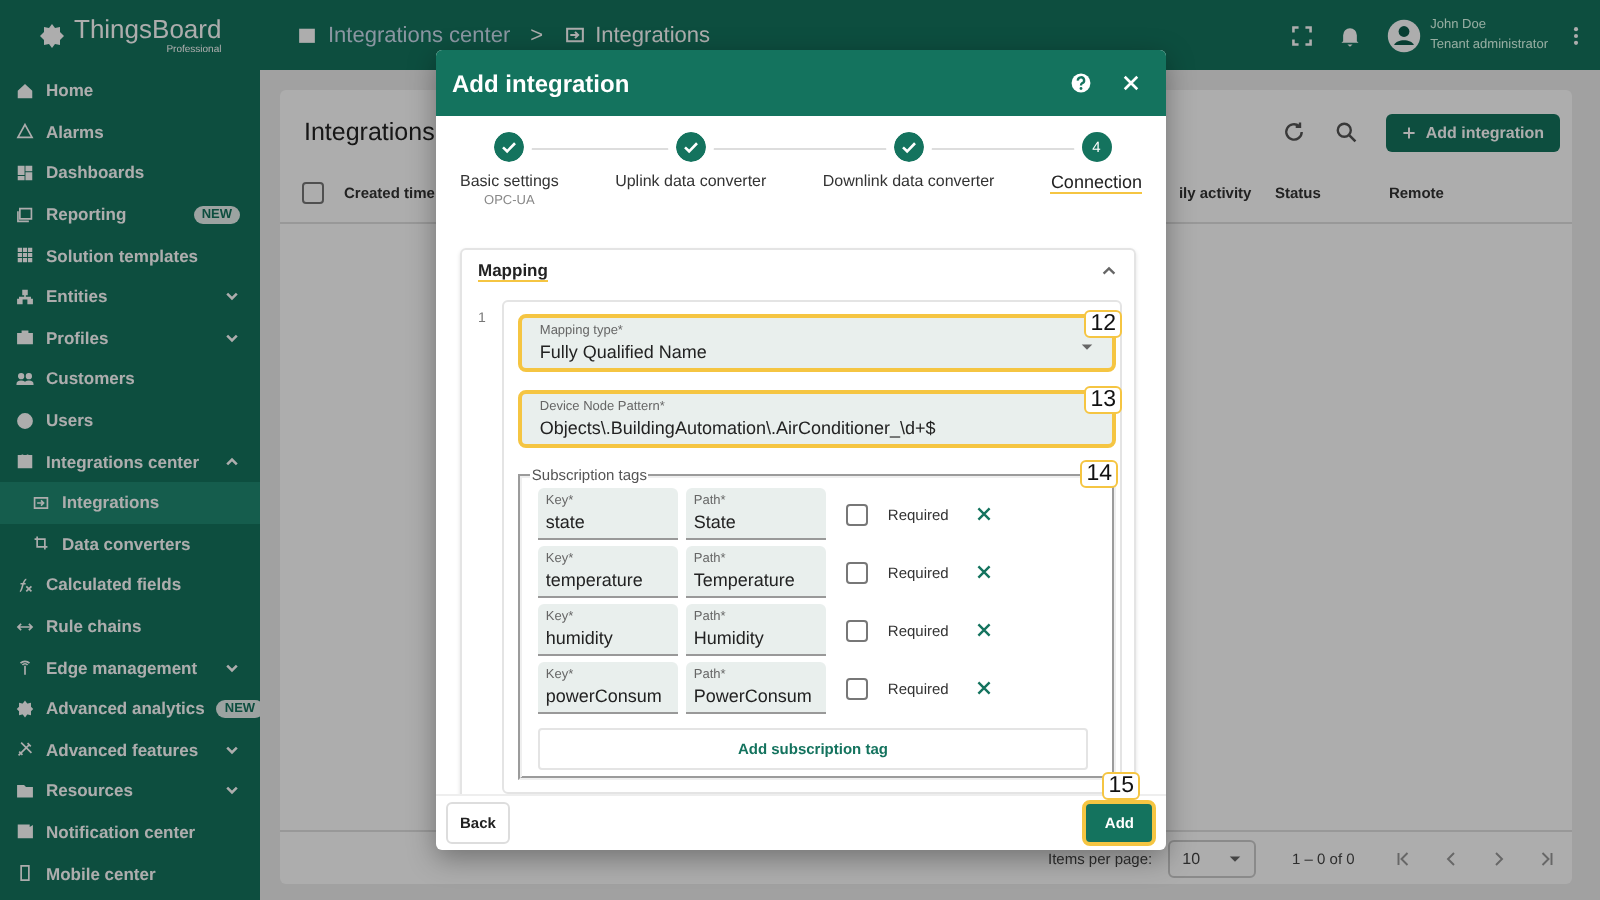 This screenshot has width=1600, height=900. What do you see at coordinates (908, 181) in the screenshot?
I see `step-label: Downlink data converter` at bounding box center [908, 181].